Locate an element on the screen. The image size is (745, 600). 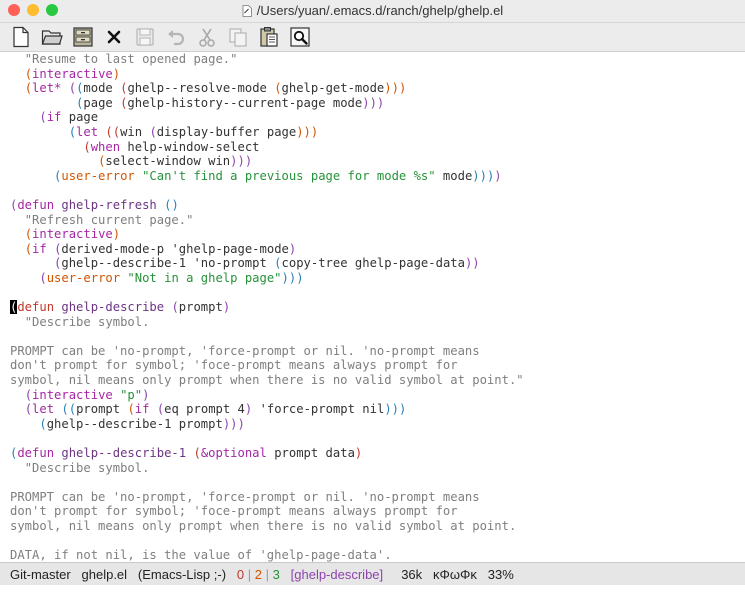
code-token: (( is located at coordinates (113, 131).